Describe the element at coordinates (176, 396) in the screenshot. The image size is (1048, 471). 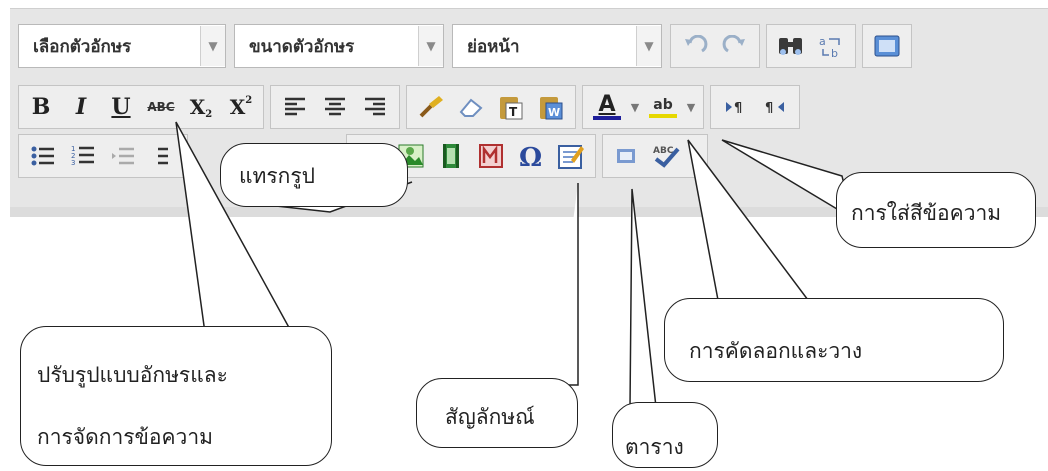
I see `callout-text-format: ปรับรูปแบบอักษรและ การจัดการข้อความ` at that location.